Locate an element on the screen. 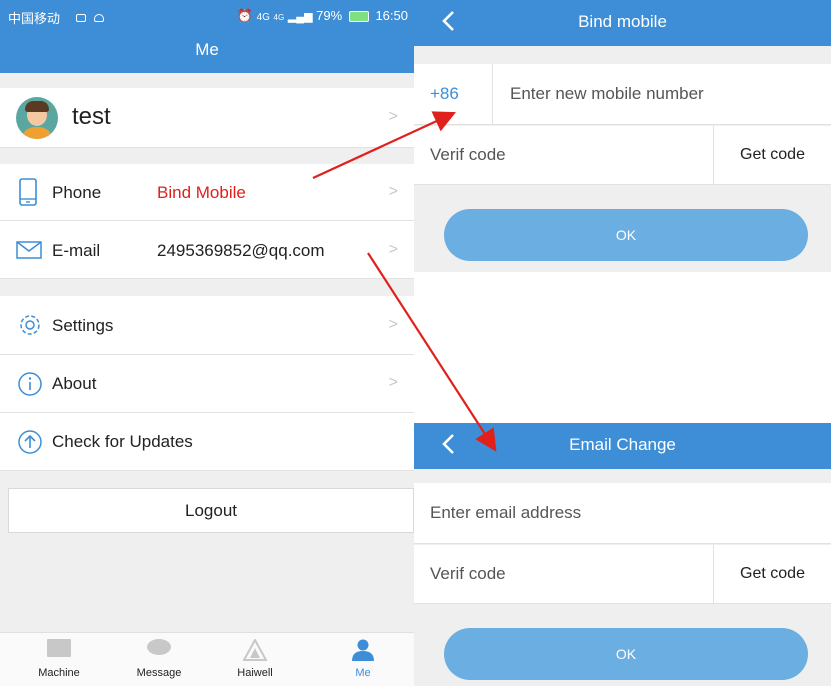 Image resolution: width=831 pixels, height=686 pixels. email-value: 2495369852@qq.com is located at coordinates (241, 250).